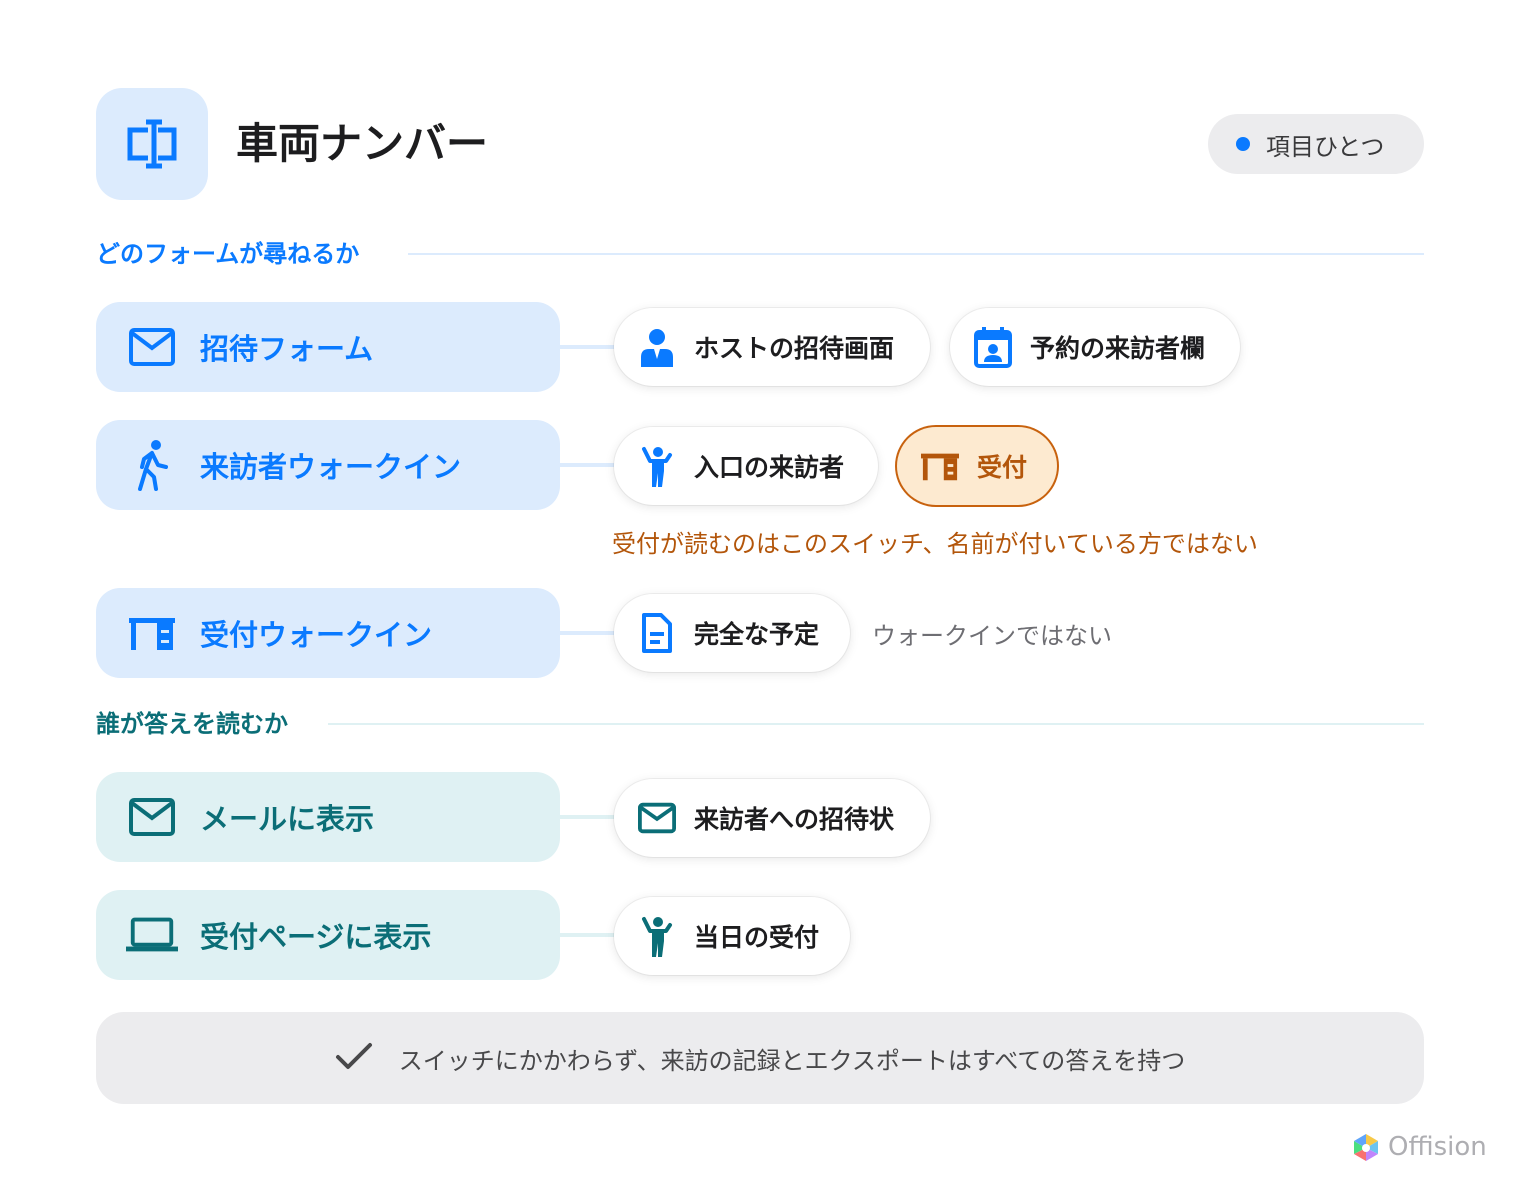 Image resolution: width=1520 pixels, height=1194 pixels. I want to click on offision-logo-icon, so click(1366, 1147).